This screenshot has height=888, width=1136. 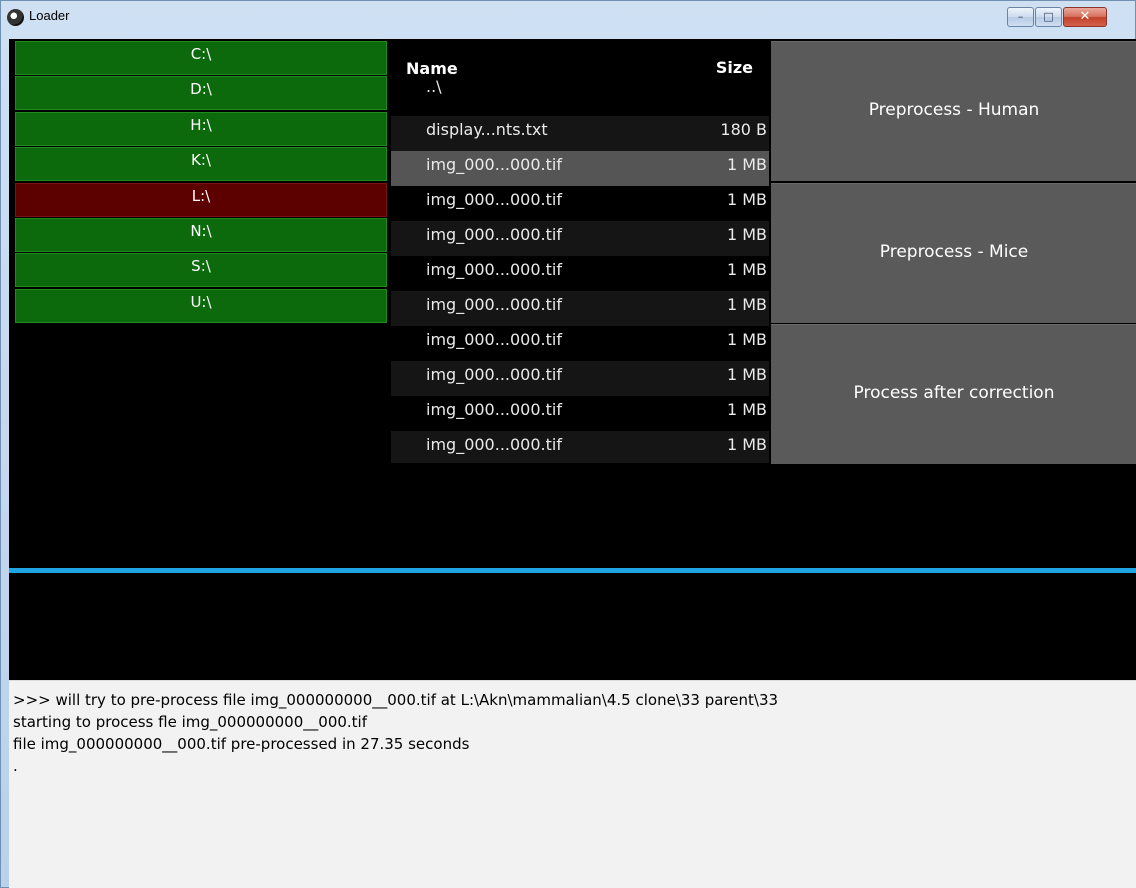 I want to click on preprocess-mice-button: Preprocess - Mice, so click(x=953, y=252).